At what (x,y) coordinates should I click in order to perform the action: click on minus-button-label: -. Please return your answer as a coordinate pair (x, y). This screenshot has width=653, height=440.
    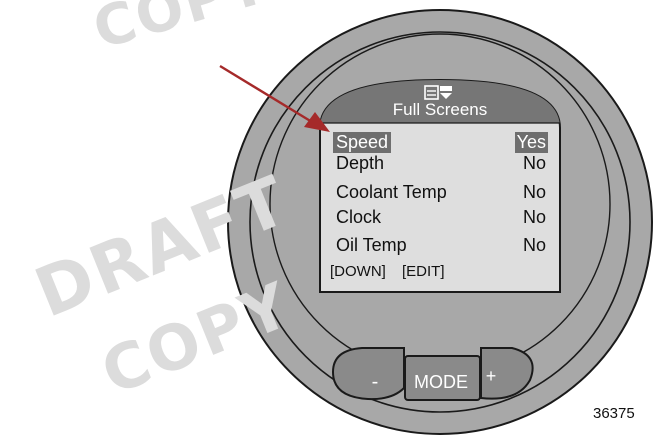
    Looking at the image, I should click on (375, 382).